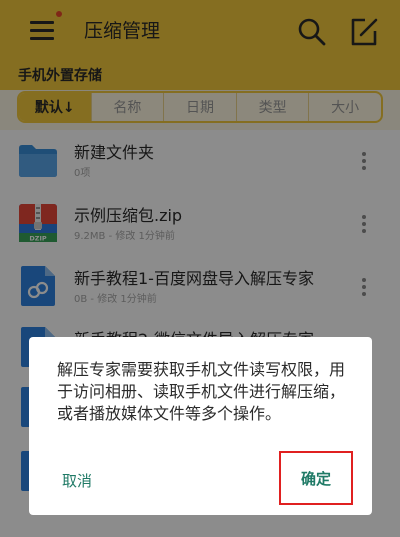 The image size is (400, 537). I want to click on cancel-button: 取消, so click(77, 481).